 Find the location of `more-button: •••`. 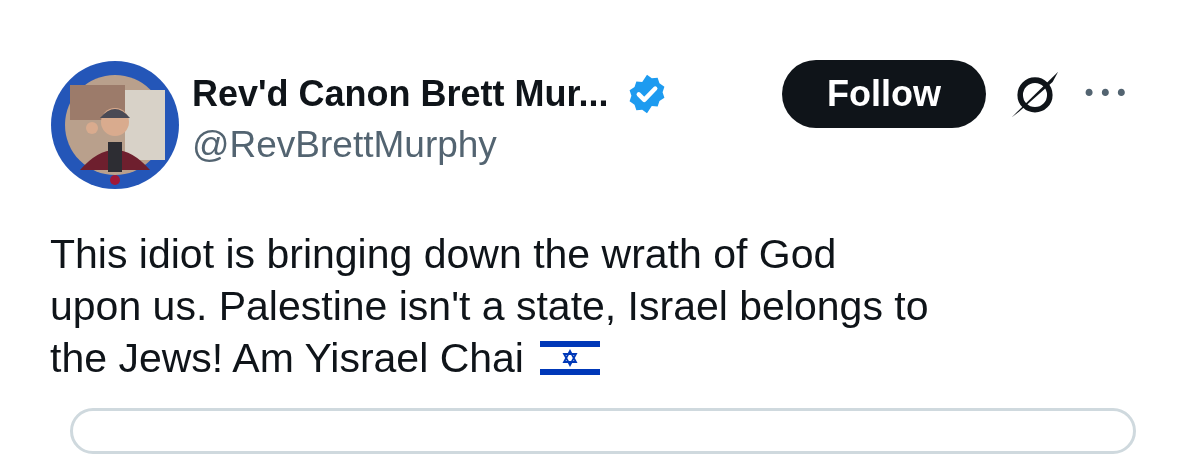

more-button: ••• is located at coordinates (1106, 94).